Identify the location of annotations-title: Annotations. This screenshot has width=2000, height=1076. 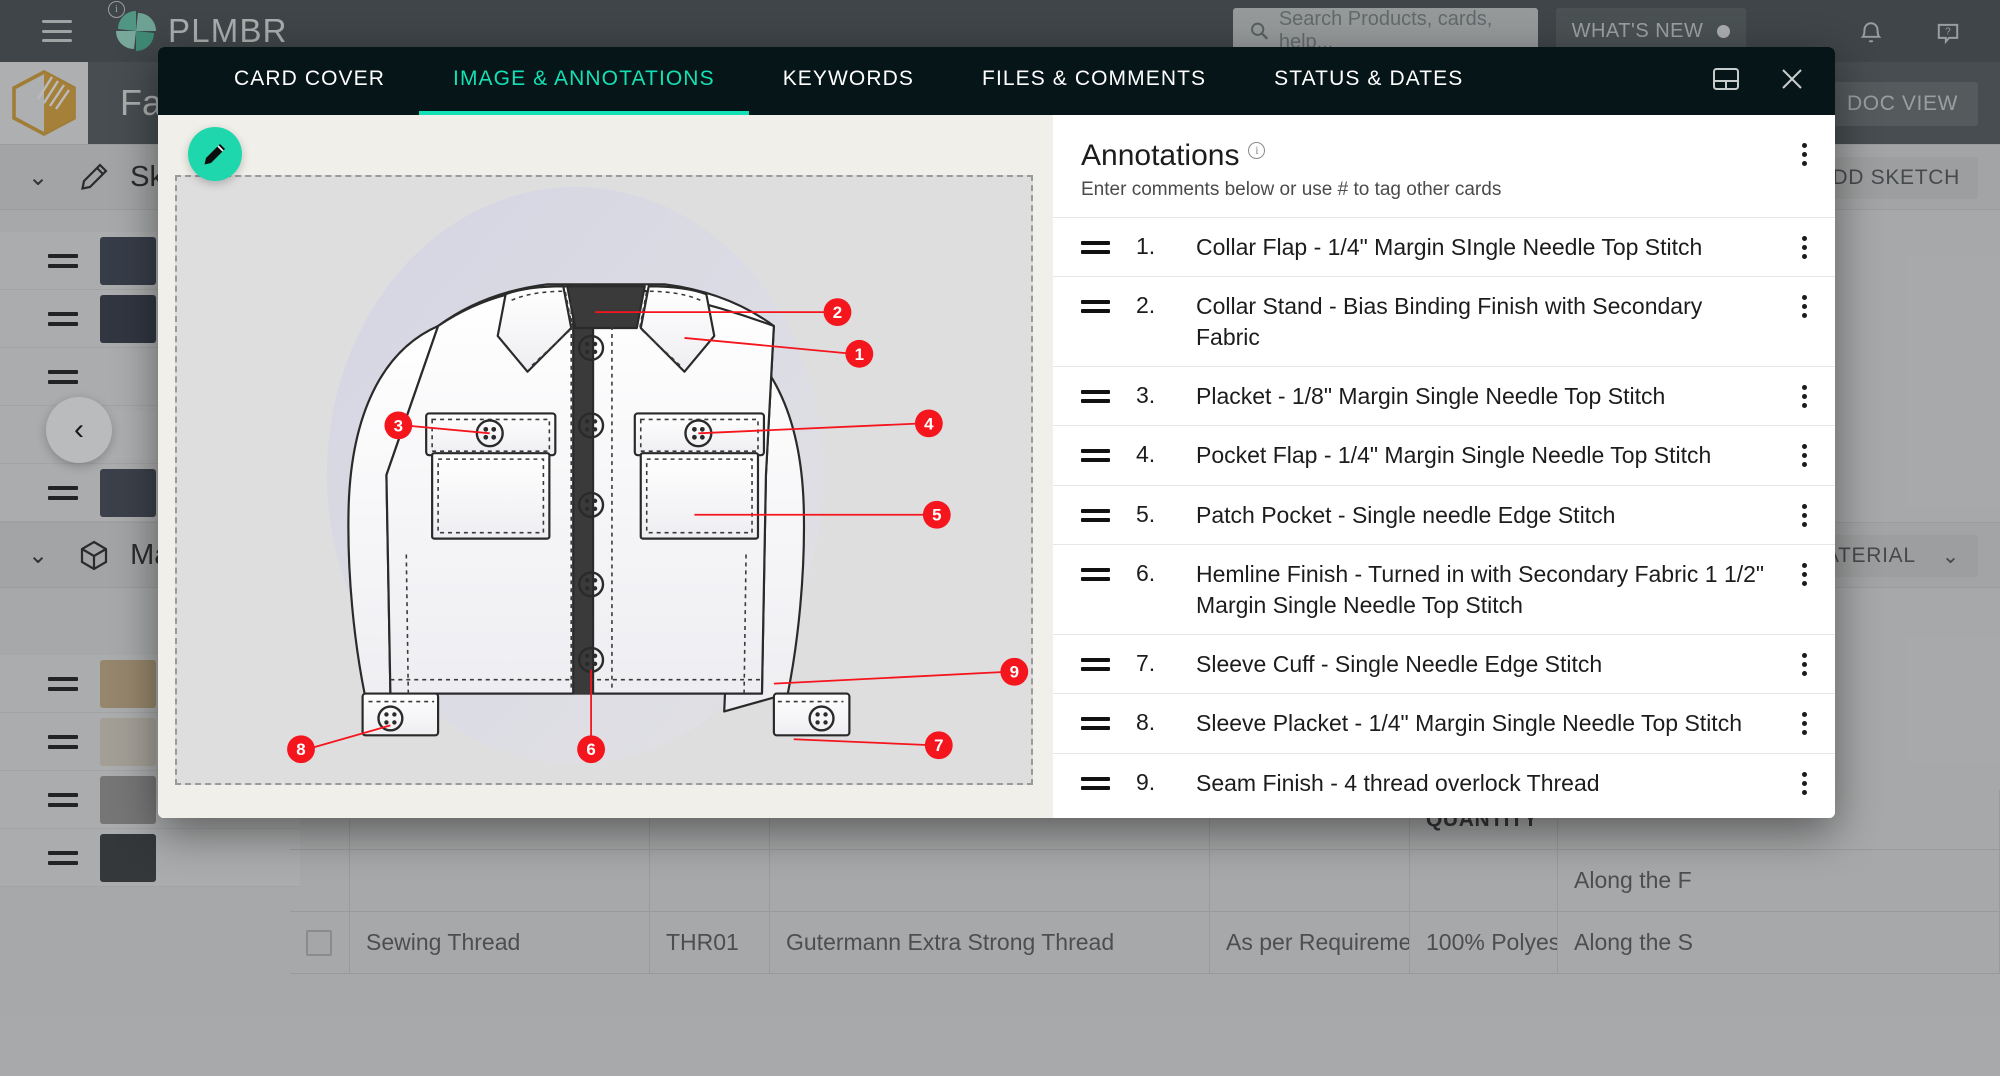
(1160, 155).